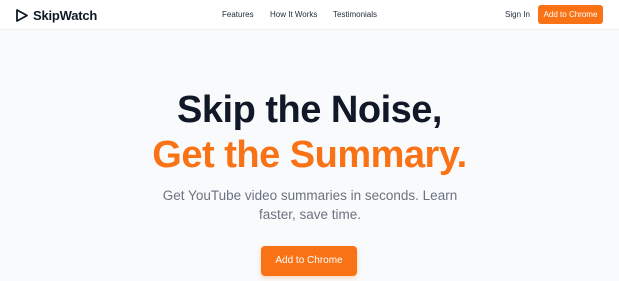 The width and height of the screenshot is (619, 281). What do you see at coordinates (570, 14) in the screenshot?
I see `header-add-to-chrome-button: Add to Chrome` at bounding box center [570, 14].